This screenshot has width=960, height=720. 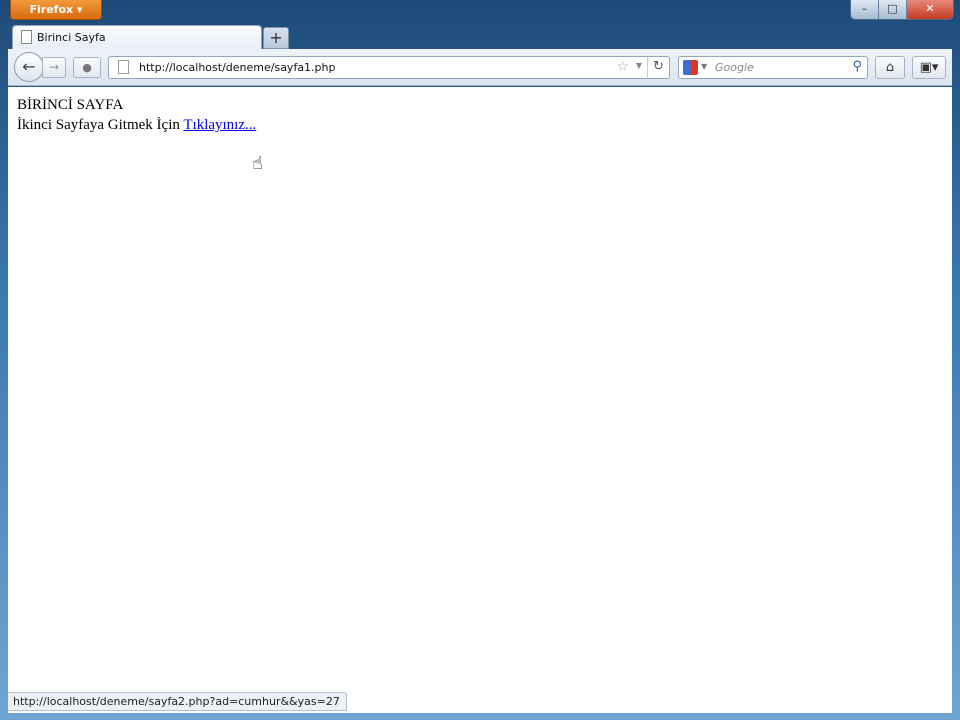 What do you see at coordinates (865, 9) in the screenshot?
I see `minimize-button: –` at bounding box center [865, 9].